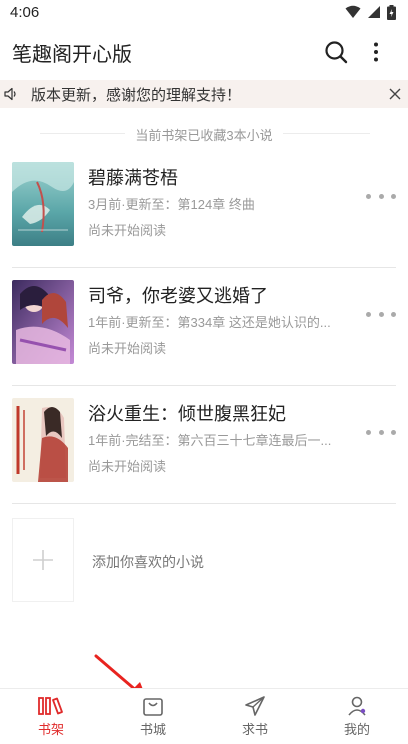  What do you see at coordinates (25, 12) in the screenshot?
I see `status-time: 4:06` at bounding box center [25, 12].